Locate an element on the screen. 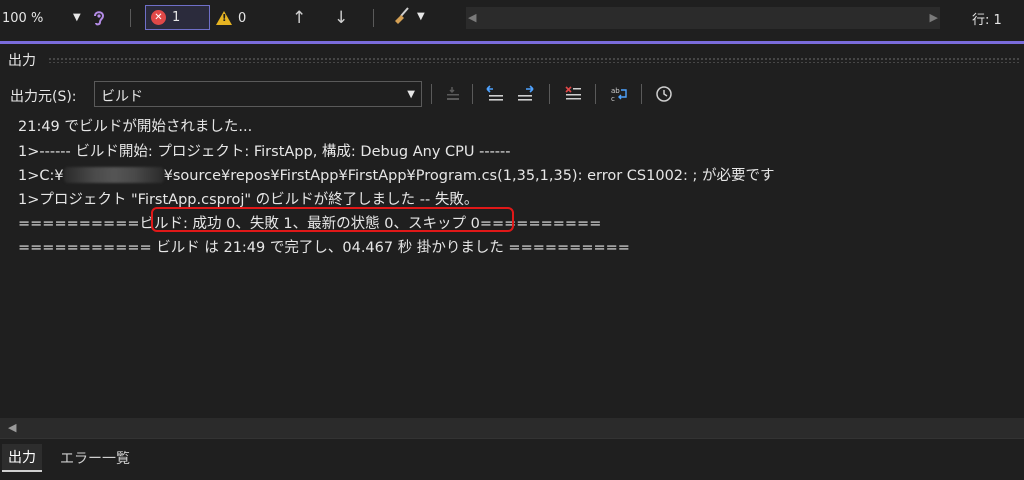 The height and width of the screenshot is (480, 1024). zoom-select: 100 % ▼ is located at coordinates (44, 18).